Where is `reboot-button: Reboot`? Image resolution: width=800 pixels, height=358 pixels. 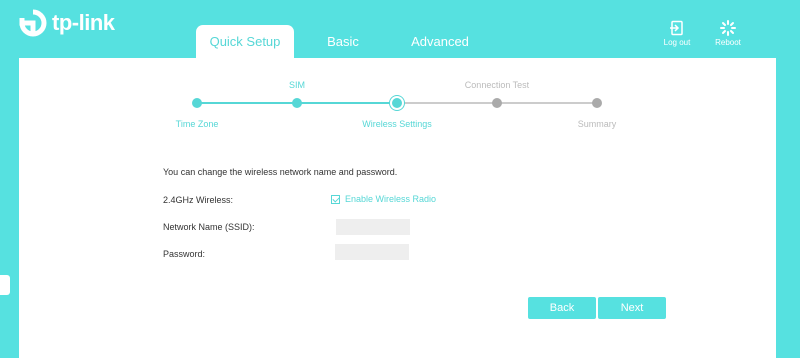 reboot-button: Reboot is located at coordinates (728, 33).